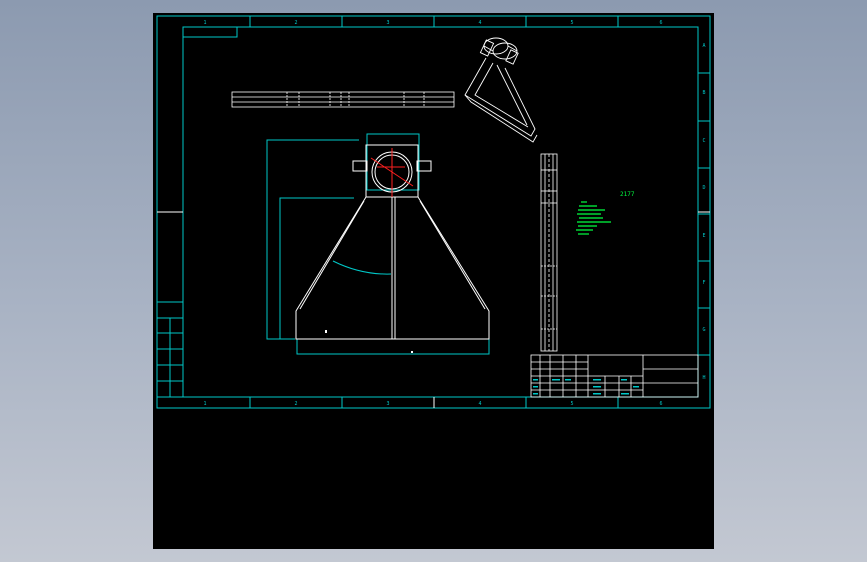 The image size is (867, 562). Describe the element at coordinates (479, 23) in the screenshot. I see `zone-top-4: 4` at that location.